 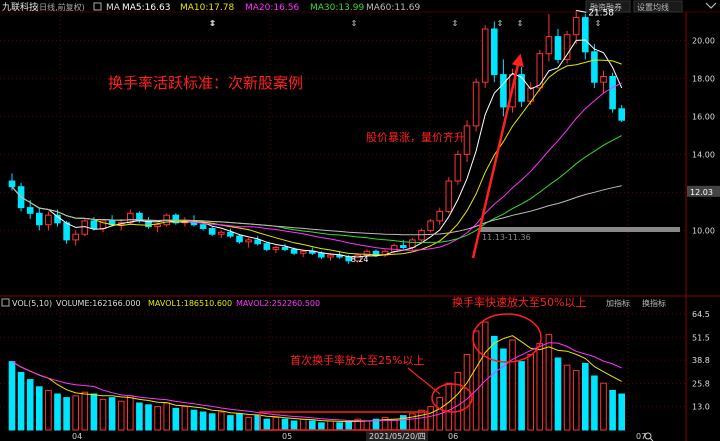 What do you see at coordinates (190, 303) in the screenshot?
I see `mavol1-value: MAVOL1:186510.600` at bounding box center [190, 303].